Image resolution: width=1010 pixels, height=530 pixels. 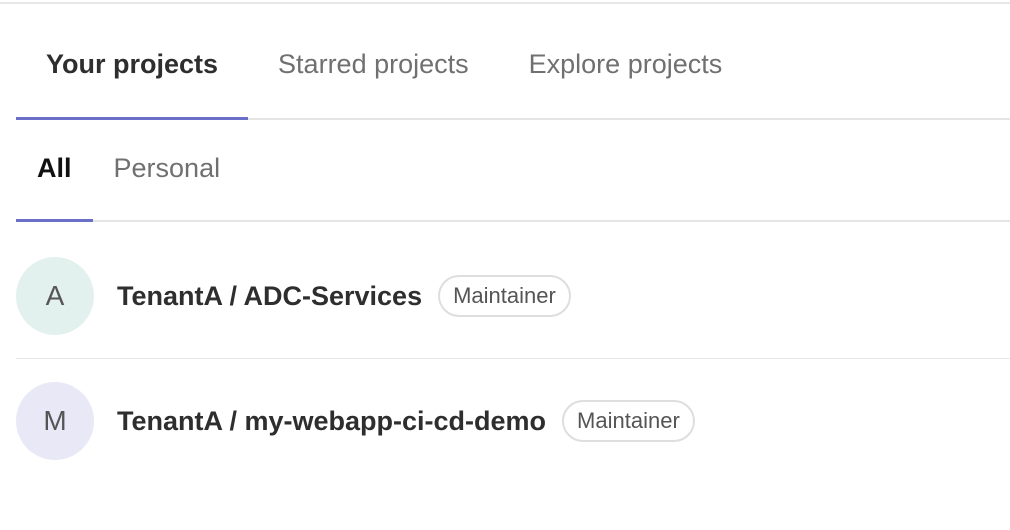 What do you see at coordinates (331, 421) in the screenshot?
I see `project-name-link: TenantA / my-webapp-ci-cd-demo` at bounding box center [331, 421].